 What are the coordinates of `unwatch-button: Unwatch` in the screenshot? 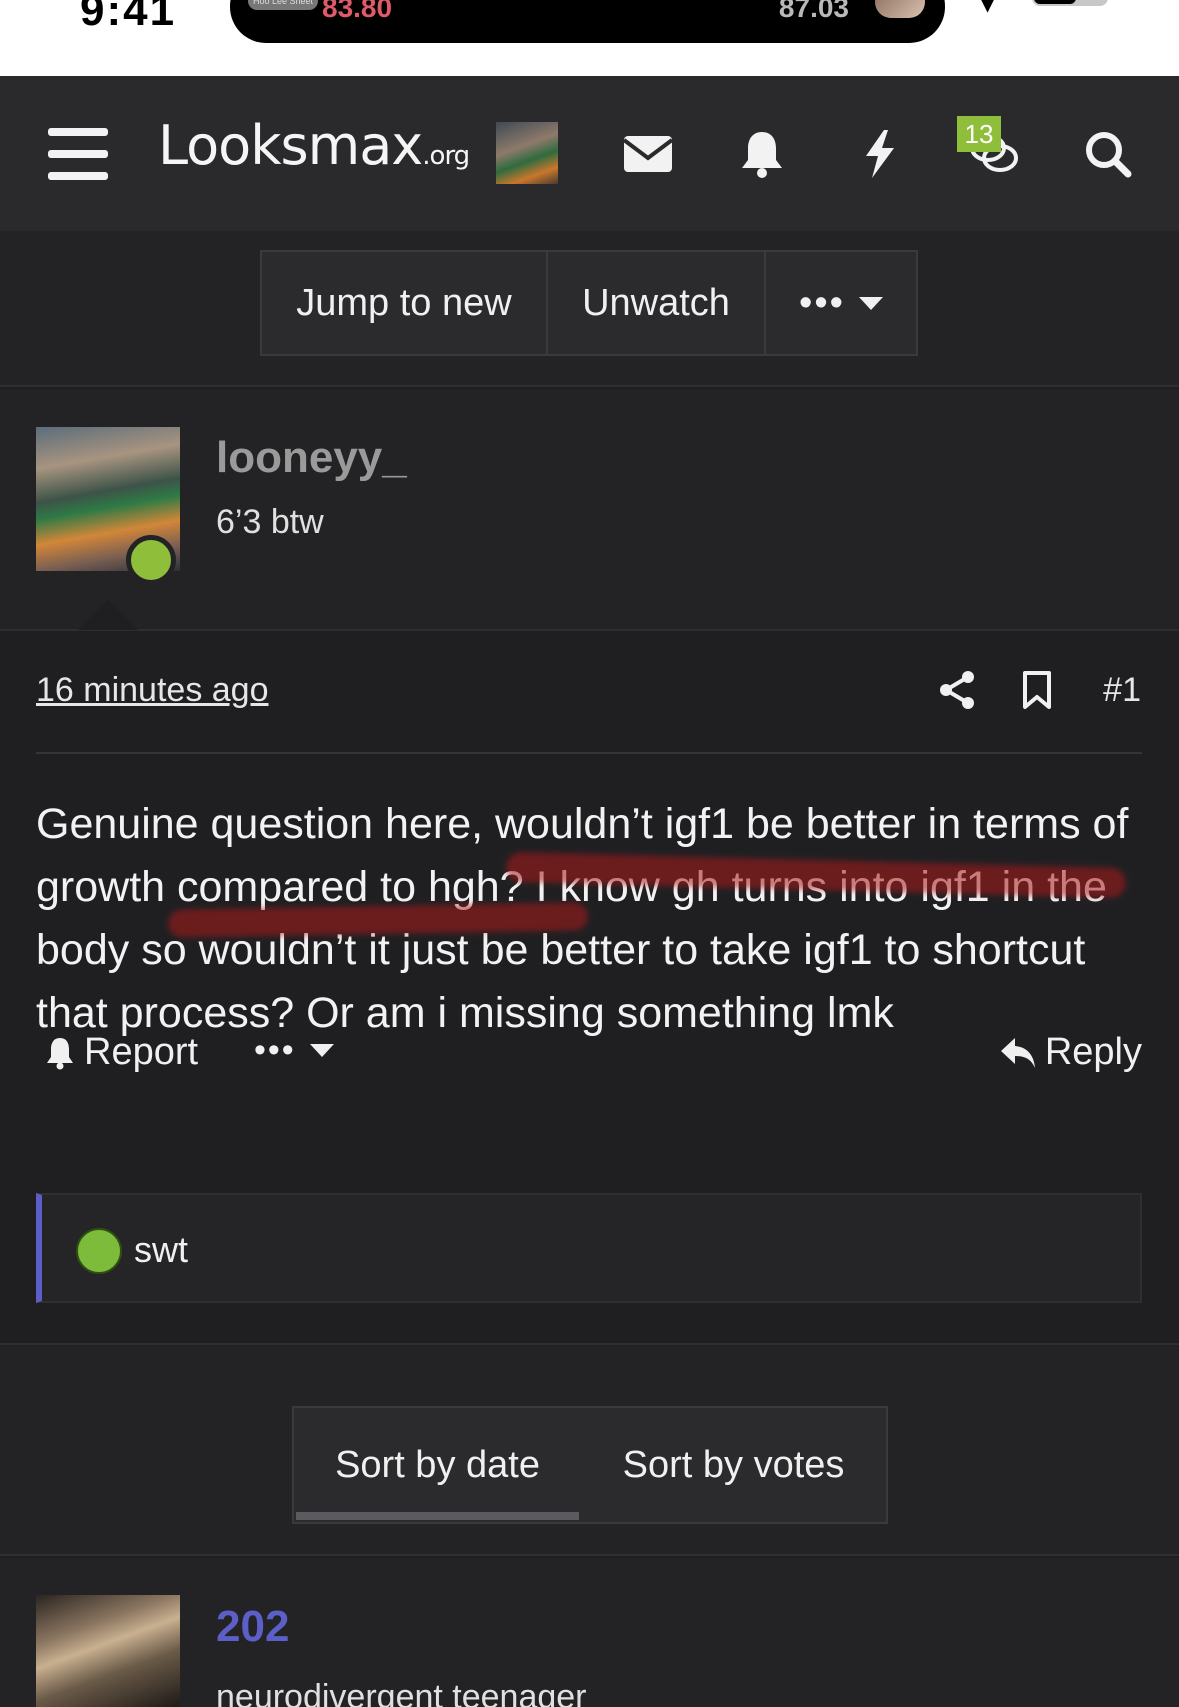 It's located at (657, 303).